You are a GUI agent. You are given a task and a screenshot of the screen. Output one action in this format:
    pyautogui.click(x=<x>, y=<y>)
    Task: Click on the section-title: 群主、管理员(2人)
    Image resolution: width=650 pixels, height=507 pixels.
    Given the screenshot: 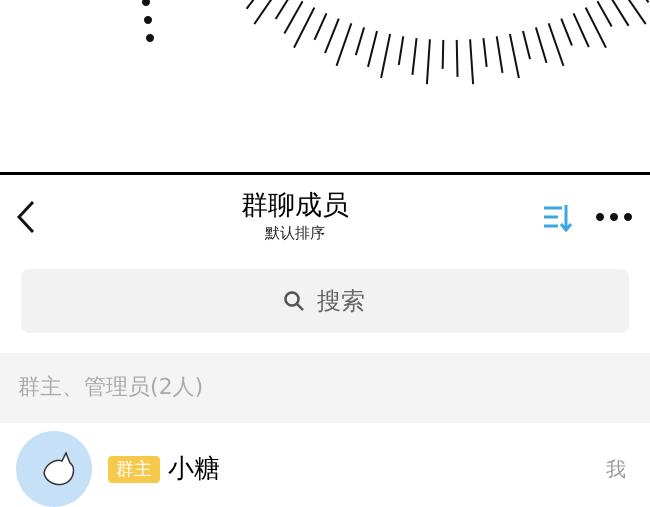 What is the action you would take?
    pyautogui.click(x=111, y=388)
    